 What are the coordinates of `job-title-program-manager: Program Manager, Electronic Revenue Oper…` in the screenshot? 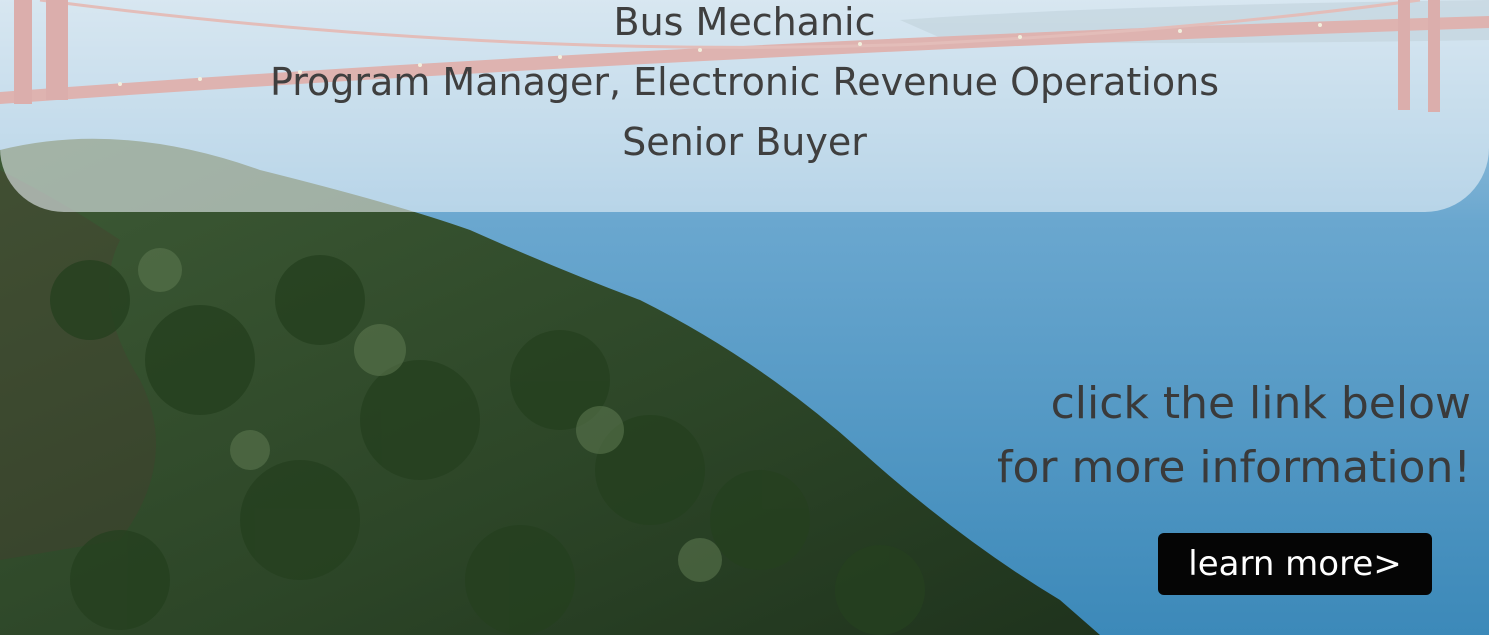 It's located at (744, 82).